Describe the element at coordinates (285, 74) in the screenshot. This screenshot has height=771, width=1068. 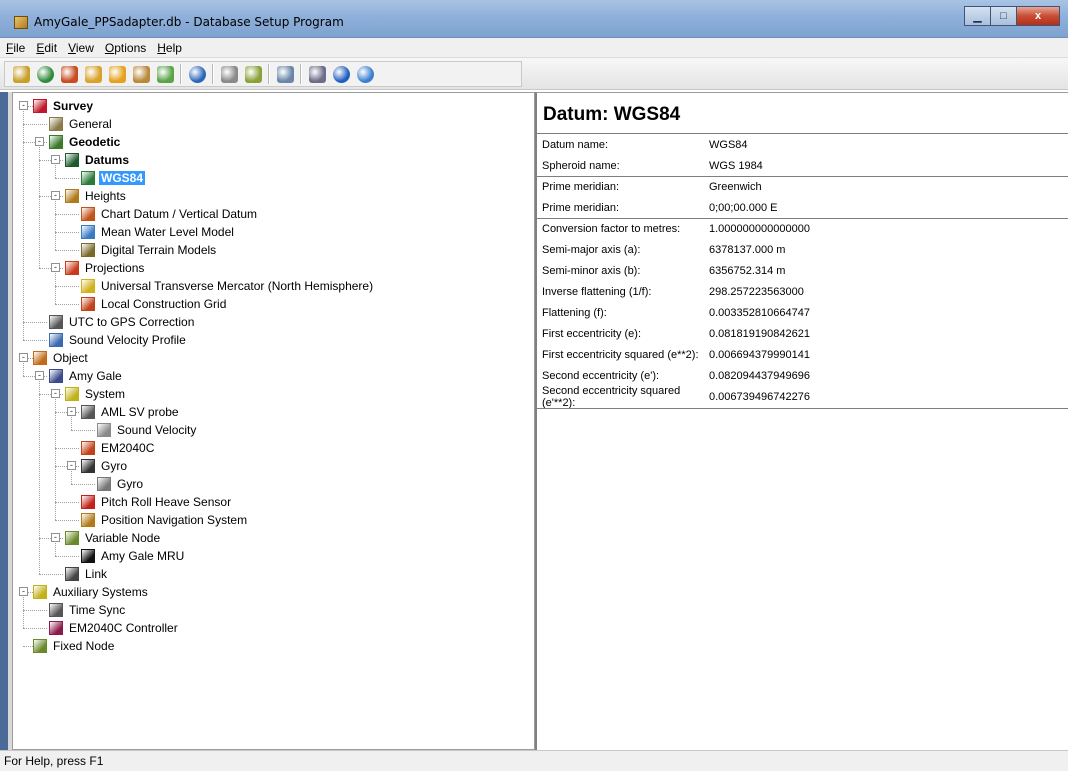
I see `print-preview-button` at that location.